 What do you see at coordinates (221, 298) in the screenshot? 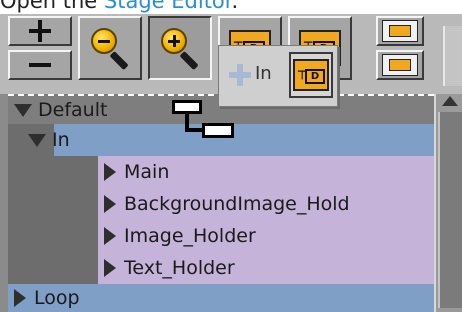
I see `tree-row-loop: Loop` at bounding box center [221, 298].